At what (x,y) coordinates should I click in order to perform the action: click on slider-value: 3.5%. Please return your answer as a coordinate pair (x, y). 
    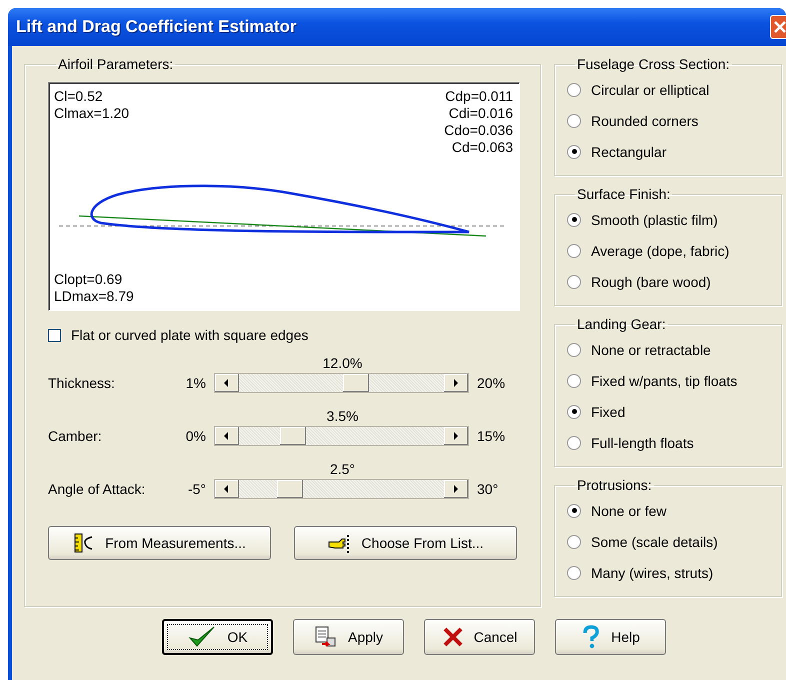
    Looking at the image, I should click on (343, 416).